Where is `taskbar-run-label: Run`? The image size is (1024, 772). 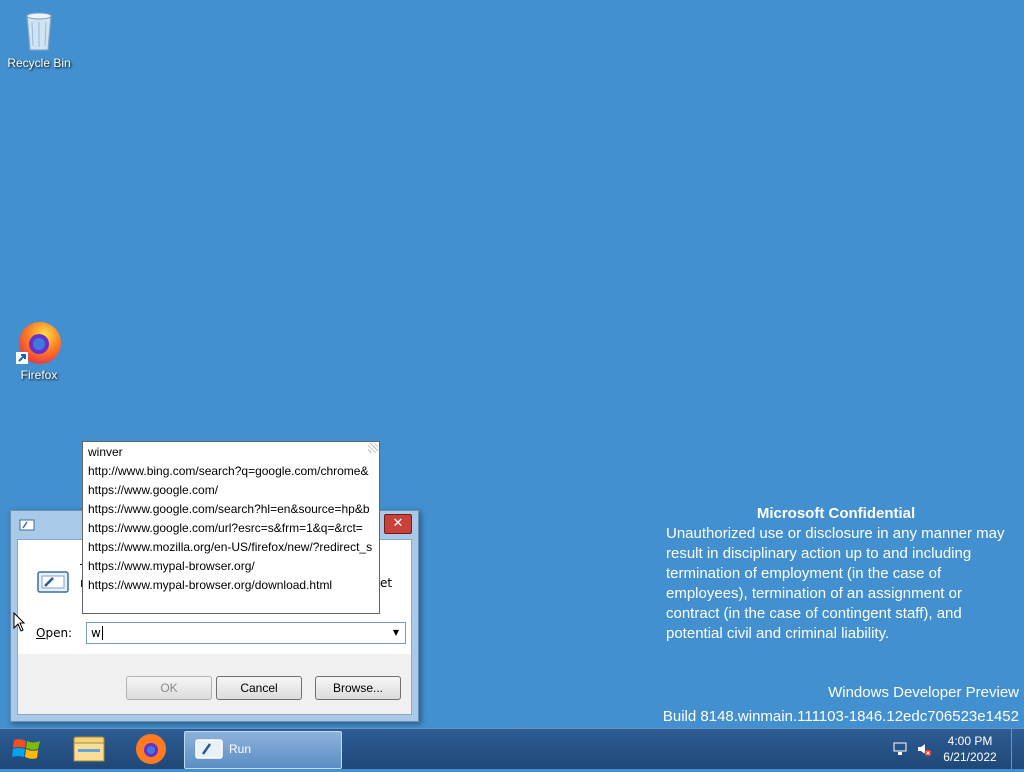 taskbar-run-label: Run is located at coordinates (240, 749).